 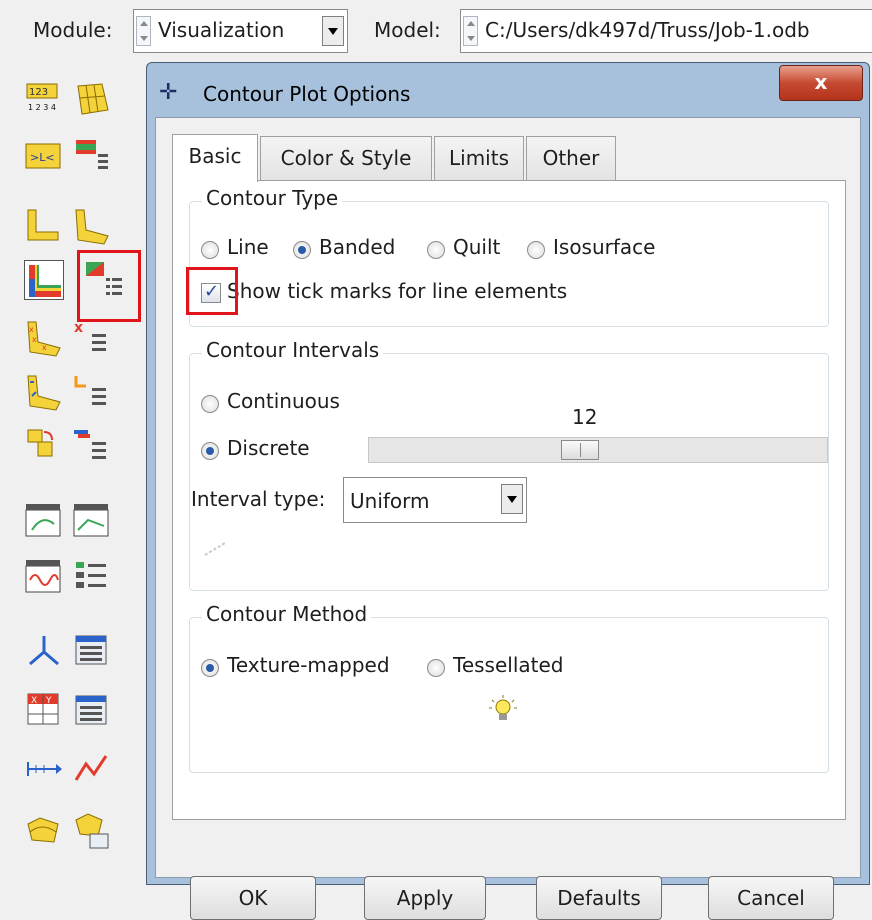 I want to click on xy-data-manager-icon, so click(x=92, y=710).